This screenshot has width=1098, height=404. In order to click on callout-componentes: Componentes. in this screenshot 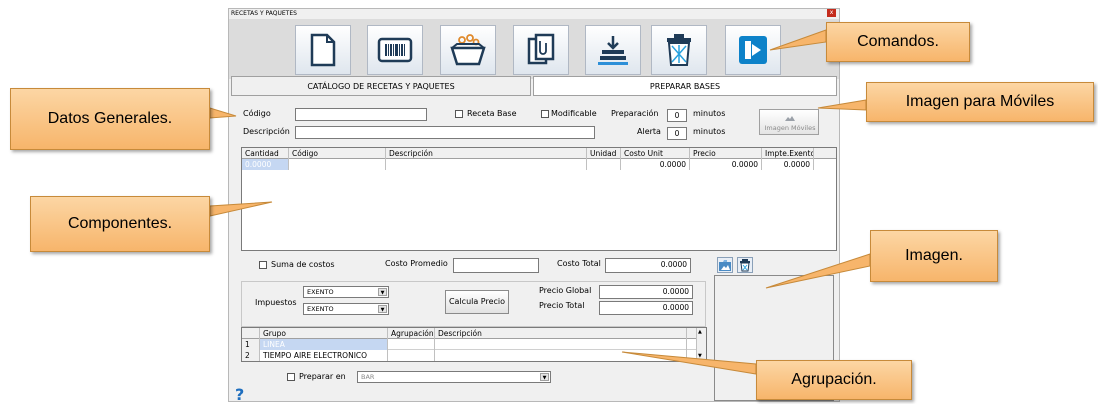, I will do `click(120, 224)`.